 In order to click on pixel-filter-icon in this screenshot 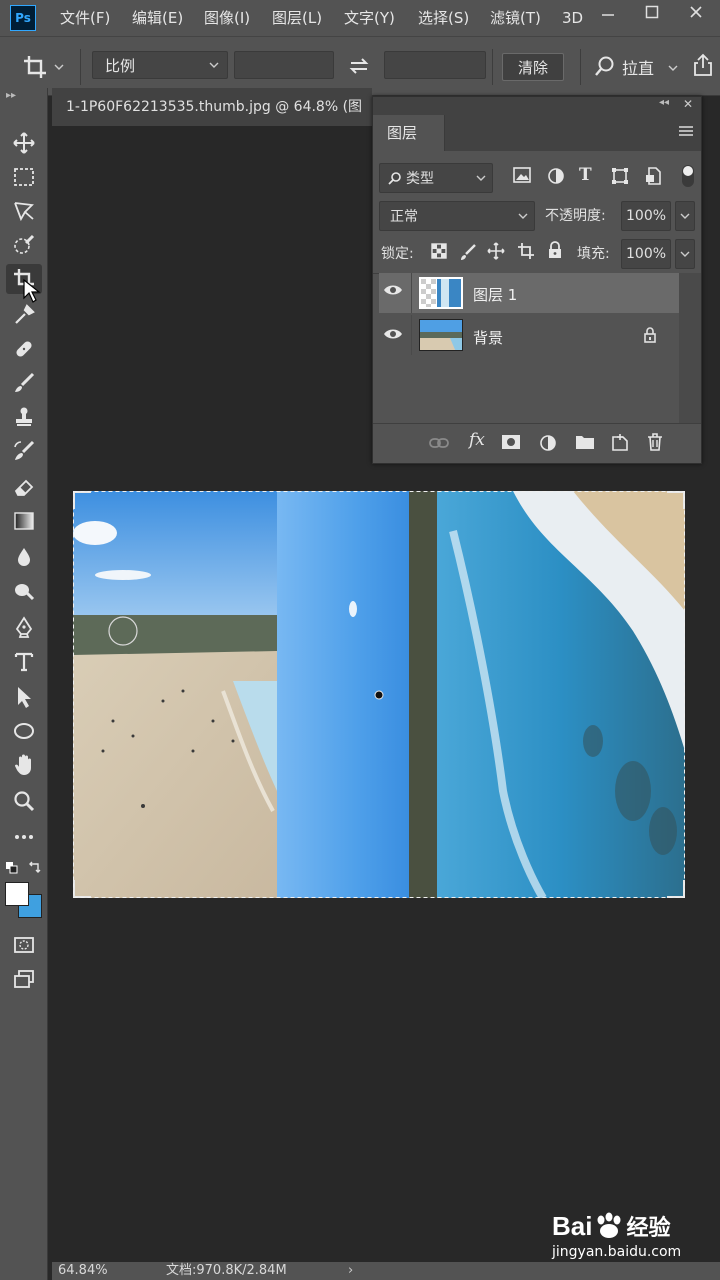, I will do `click(522, 177)`.